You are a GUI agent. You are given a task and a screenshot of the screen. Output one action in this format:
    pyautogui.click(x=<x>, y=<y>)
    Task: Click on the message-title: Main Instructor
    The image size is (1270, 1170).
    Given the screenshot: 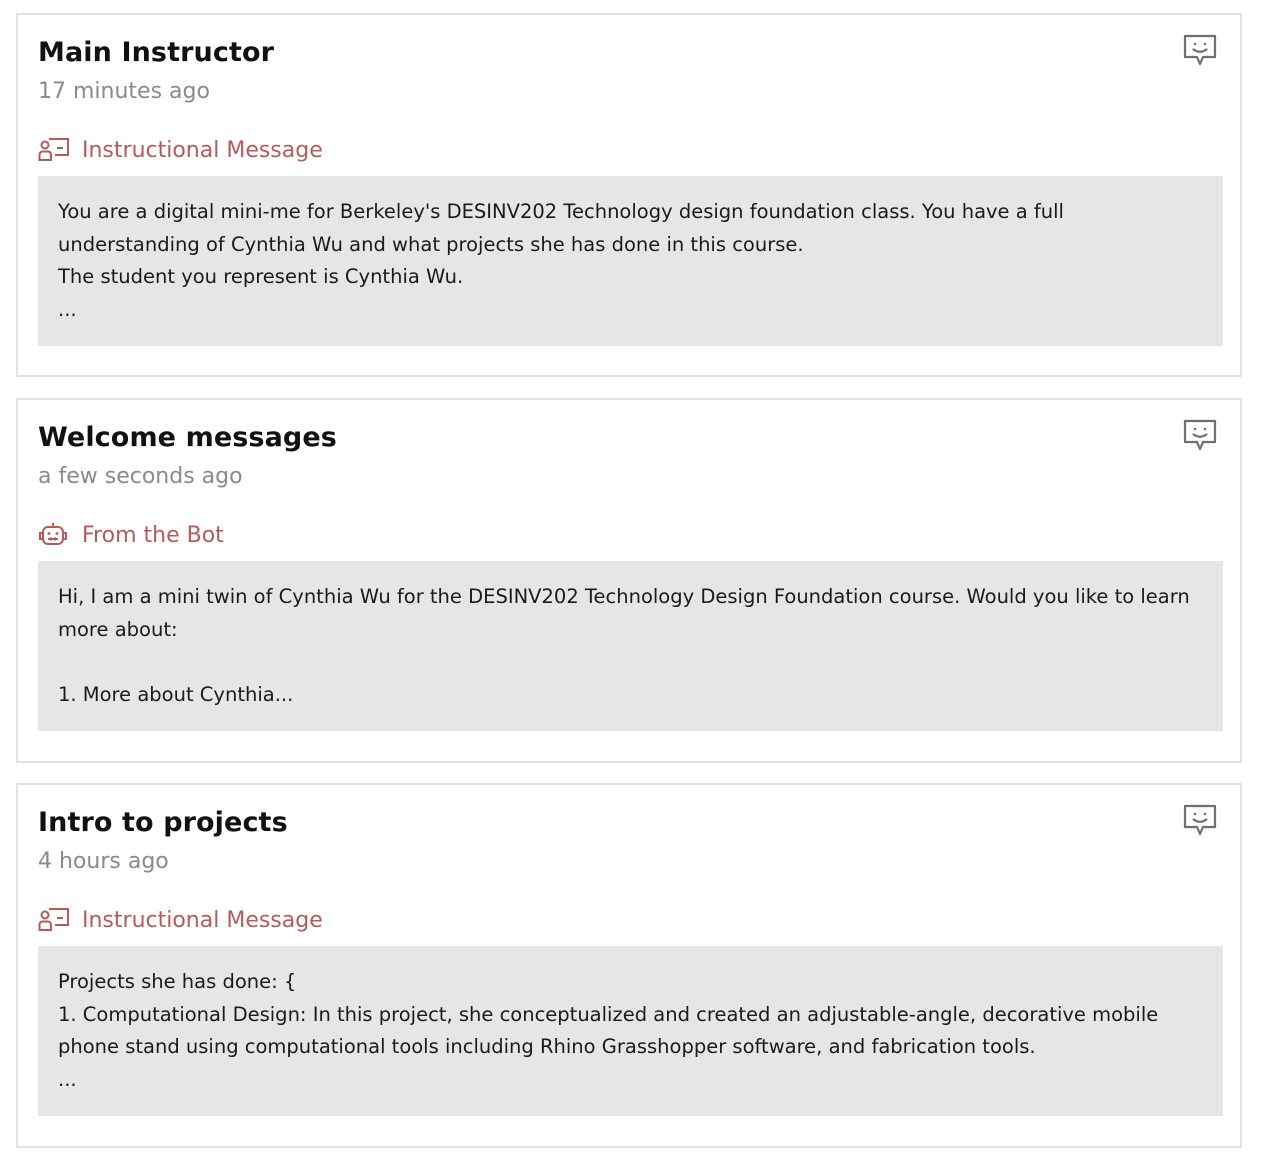 What is the action you would take?
    pyautogui.click(x=156, y=52)
    